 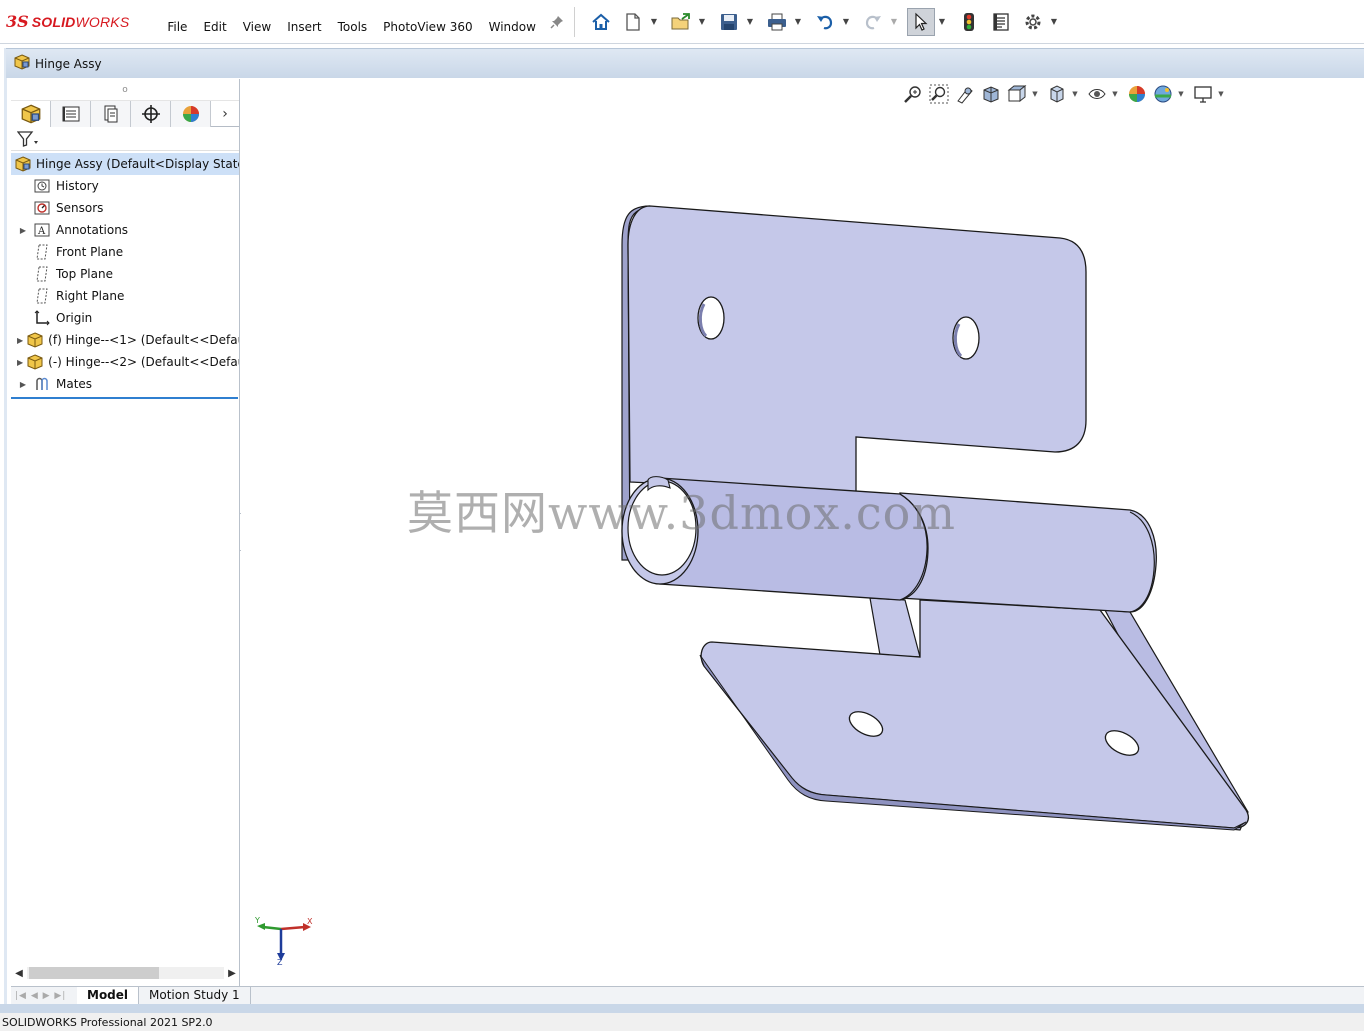 What do you see at coordinates (687, 995) in the screenshot?
I see `bottom-tab-bar: |◀ ◀ ▶ ▶| Model Motion Study 1` at bounding box center [687, 995].